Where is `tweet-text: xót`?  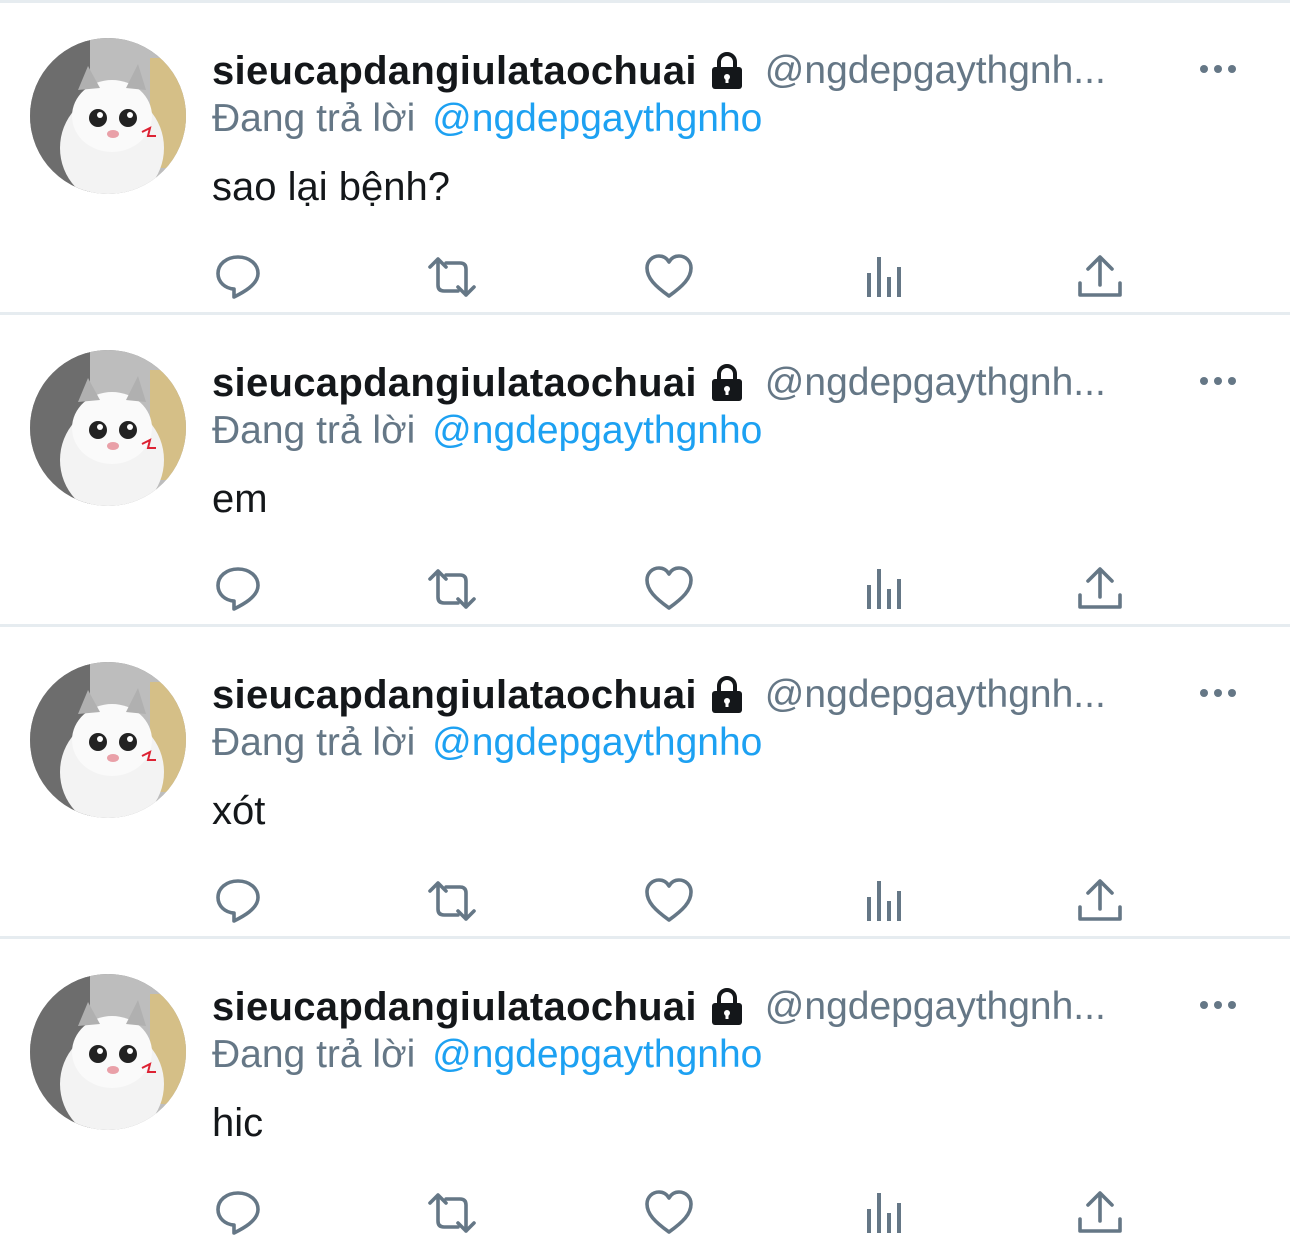
tweet-text: xót is located at coordinates (239, 811).